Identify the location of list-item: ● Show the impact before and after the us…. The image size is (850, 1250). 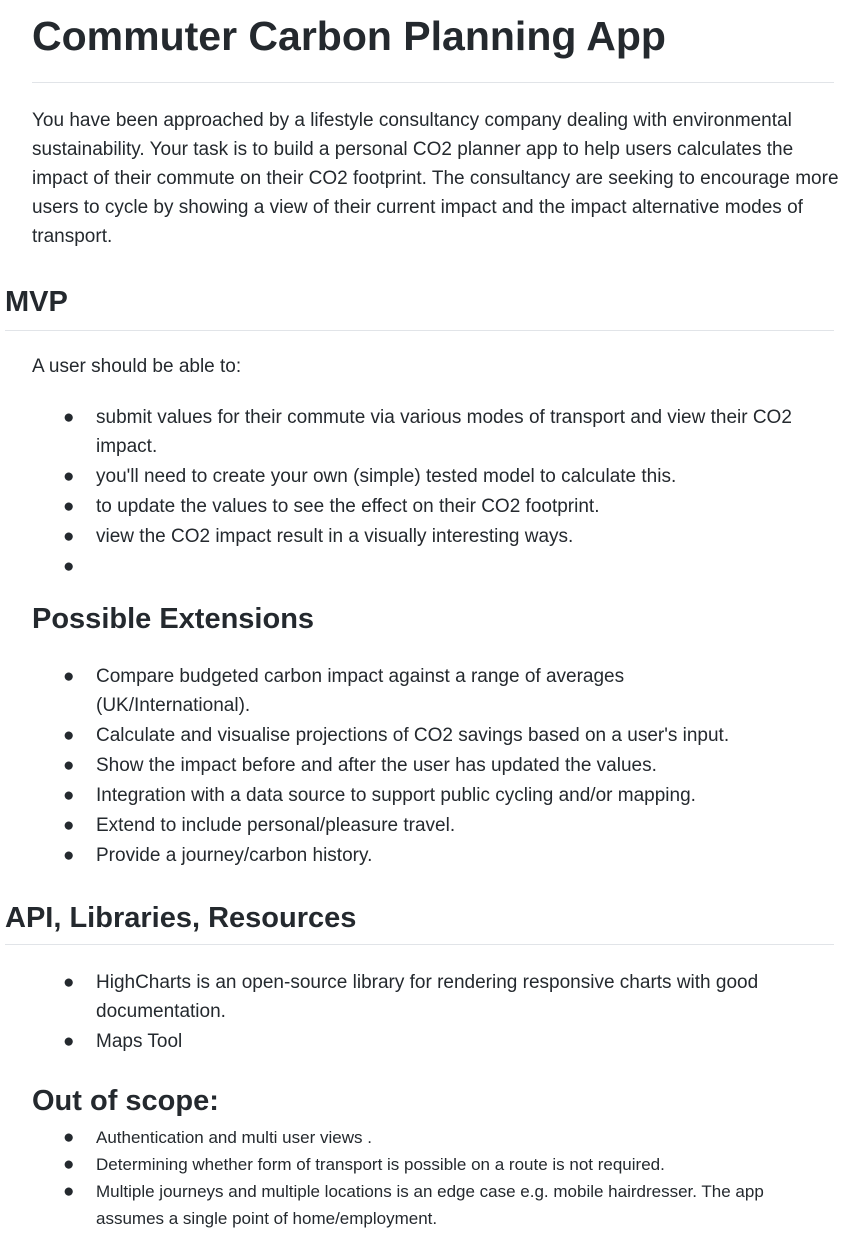
(432, 765).